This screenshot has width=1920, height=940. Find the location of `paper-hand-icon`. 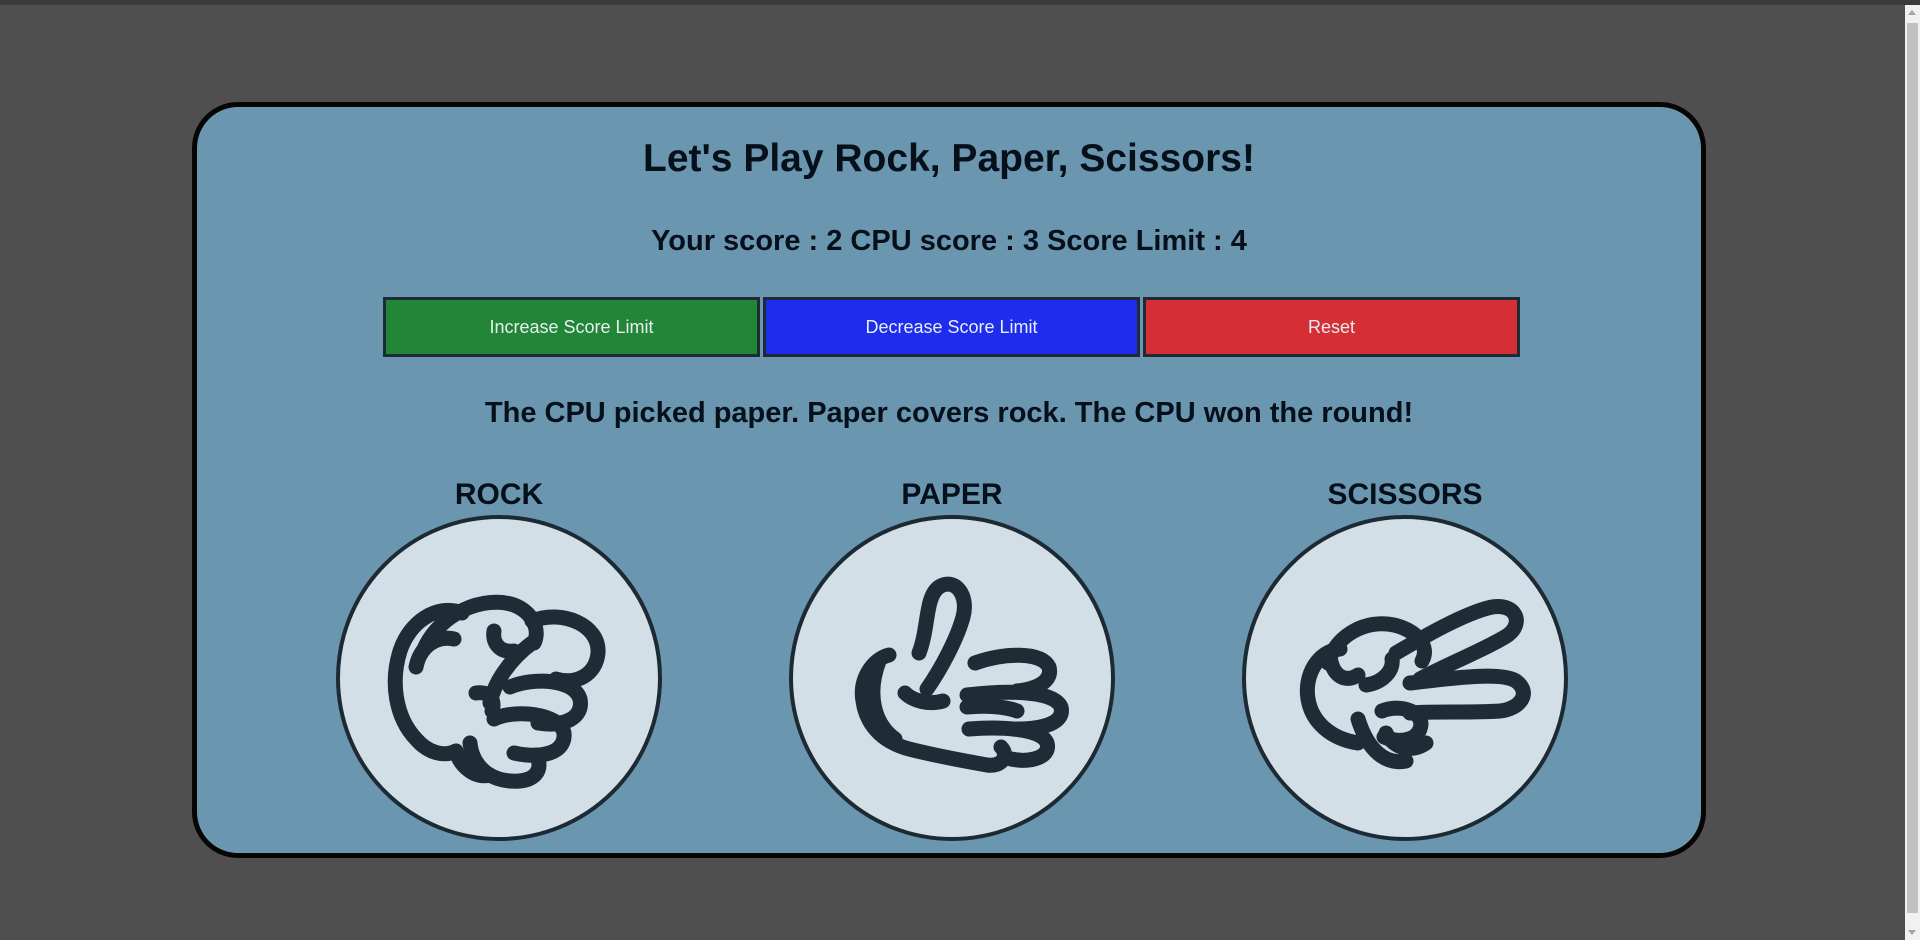

paper-hand-icon is located at coordinates (961, 674).